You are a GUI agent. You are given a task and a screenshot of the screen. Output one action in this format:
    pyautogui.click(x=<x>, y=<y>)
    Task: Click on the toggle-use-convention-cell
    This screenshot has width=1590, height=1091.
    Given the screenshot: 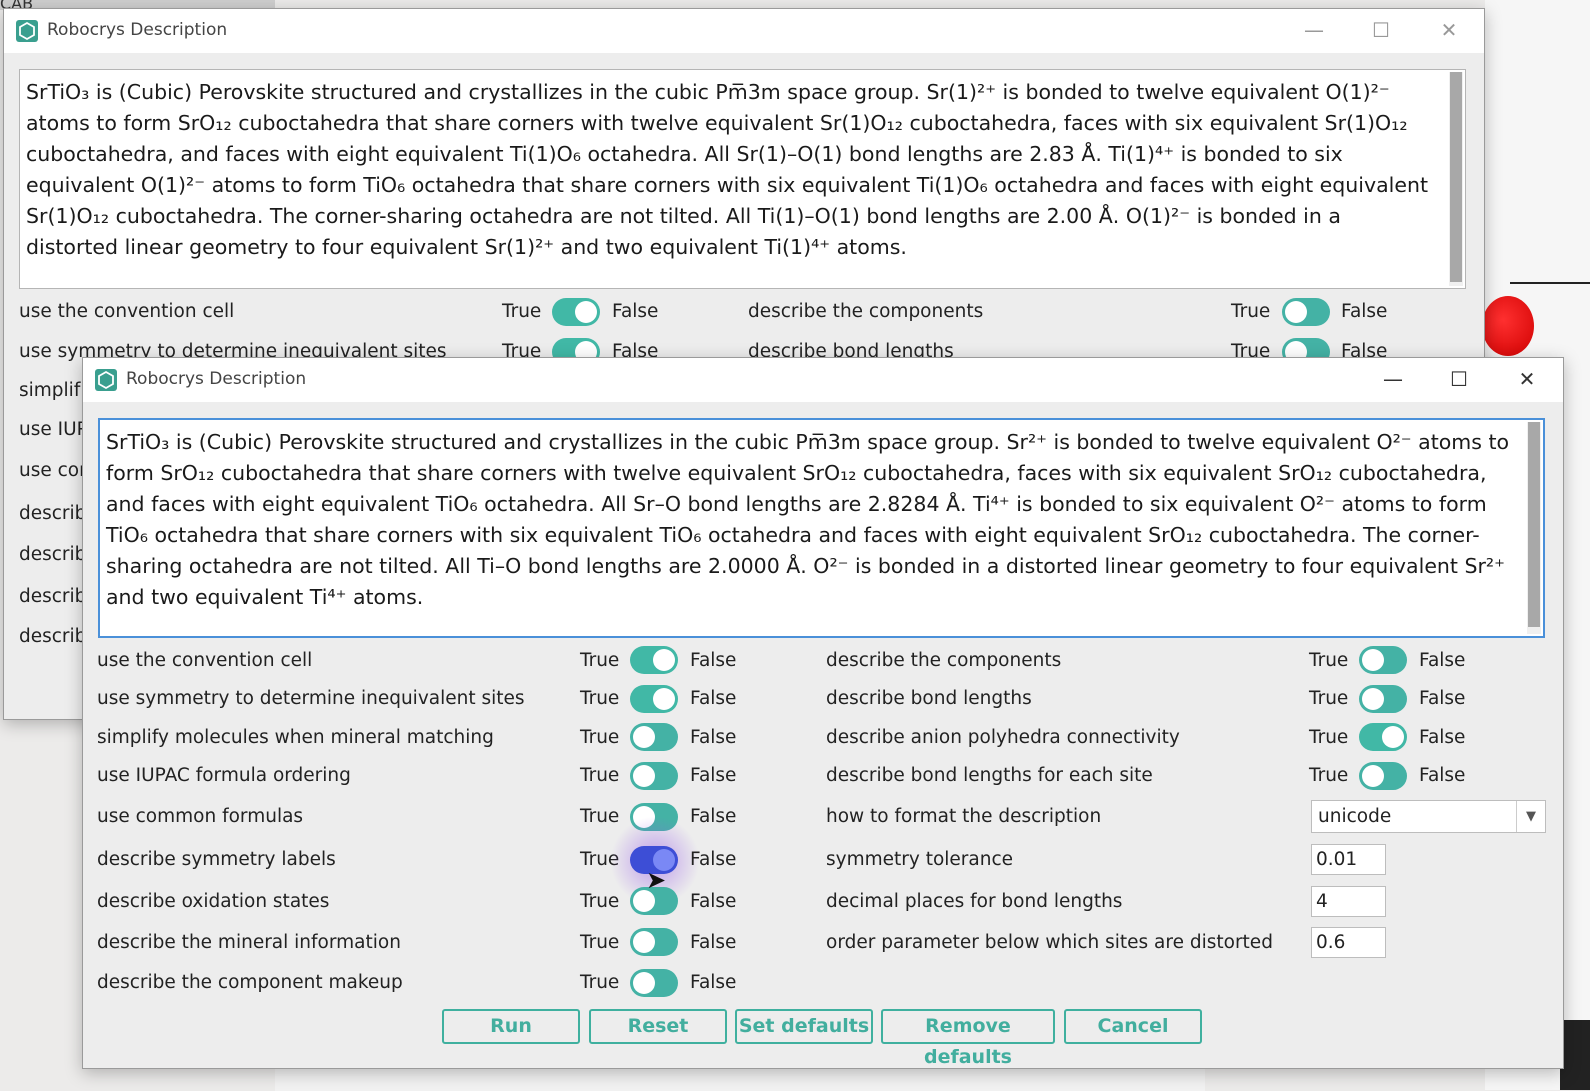 What is the action you would take?
    pyautogui.click(x=654, y=660)
    